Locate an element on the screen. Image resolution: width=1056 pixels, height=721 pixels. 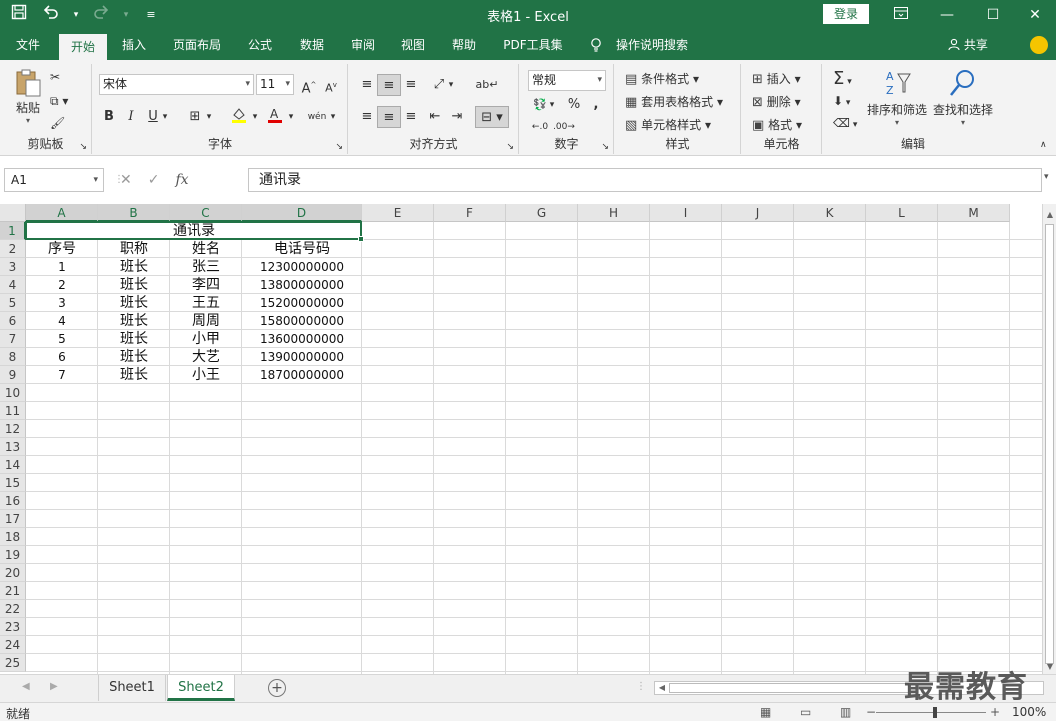
align-middle-icon: ≡ is located at coordinates (389, 85).